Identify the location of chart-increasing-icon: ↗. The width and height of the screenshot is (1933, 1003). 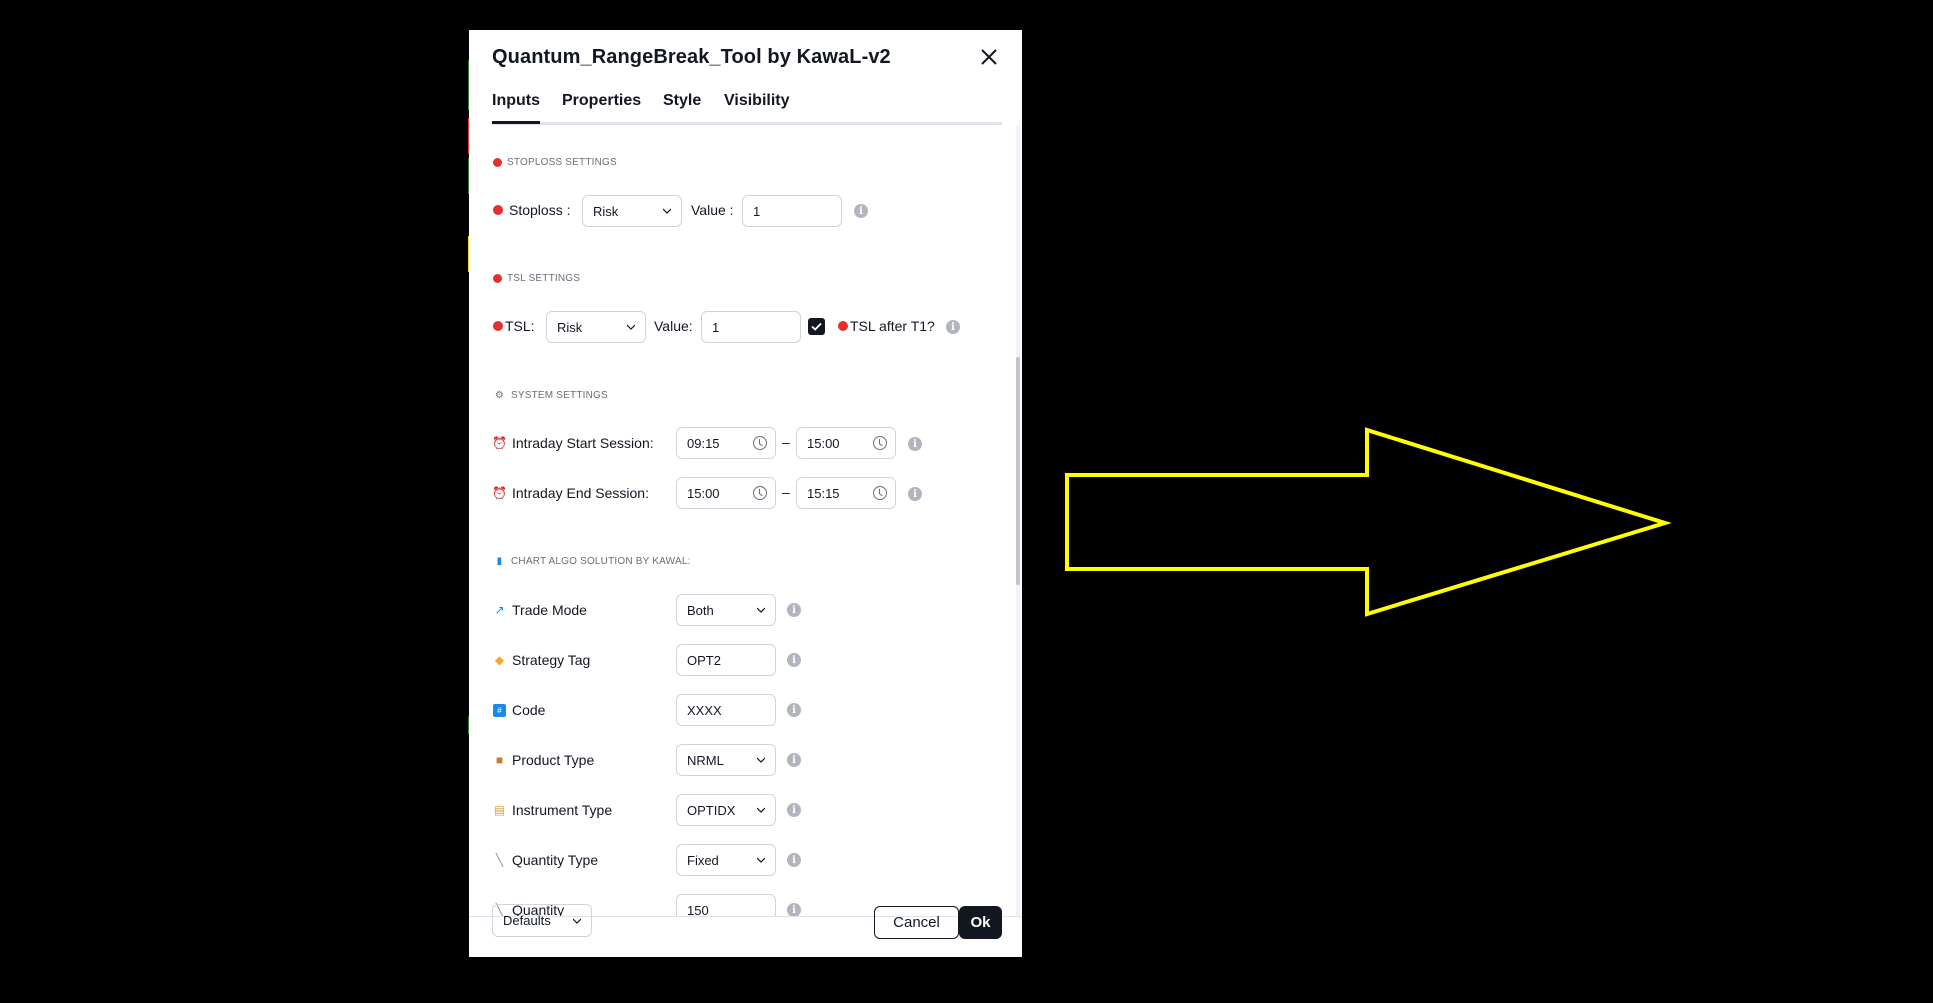
(499, 610).